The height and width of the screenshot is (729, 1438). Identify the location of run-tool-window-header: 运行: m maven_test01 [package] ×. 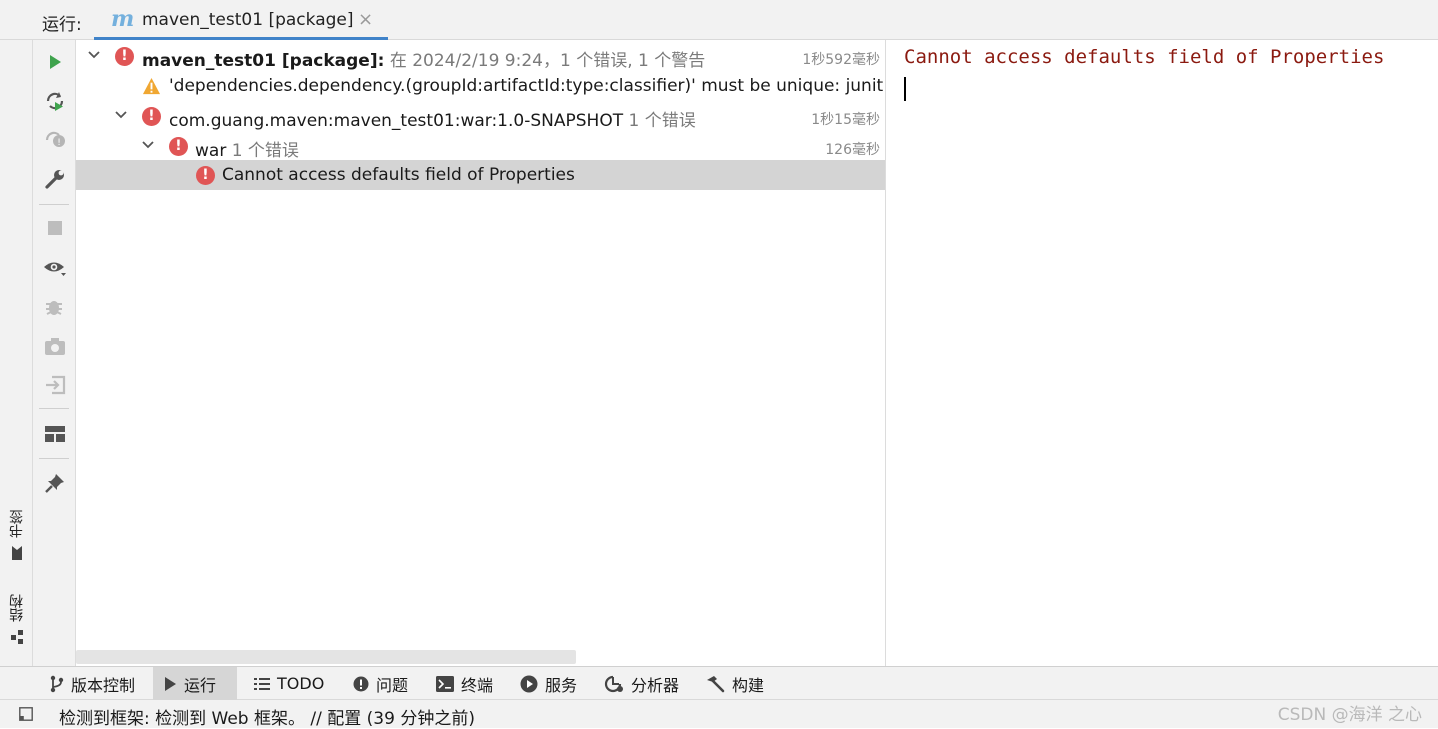
(719, 20).